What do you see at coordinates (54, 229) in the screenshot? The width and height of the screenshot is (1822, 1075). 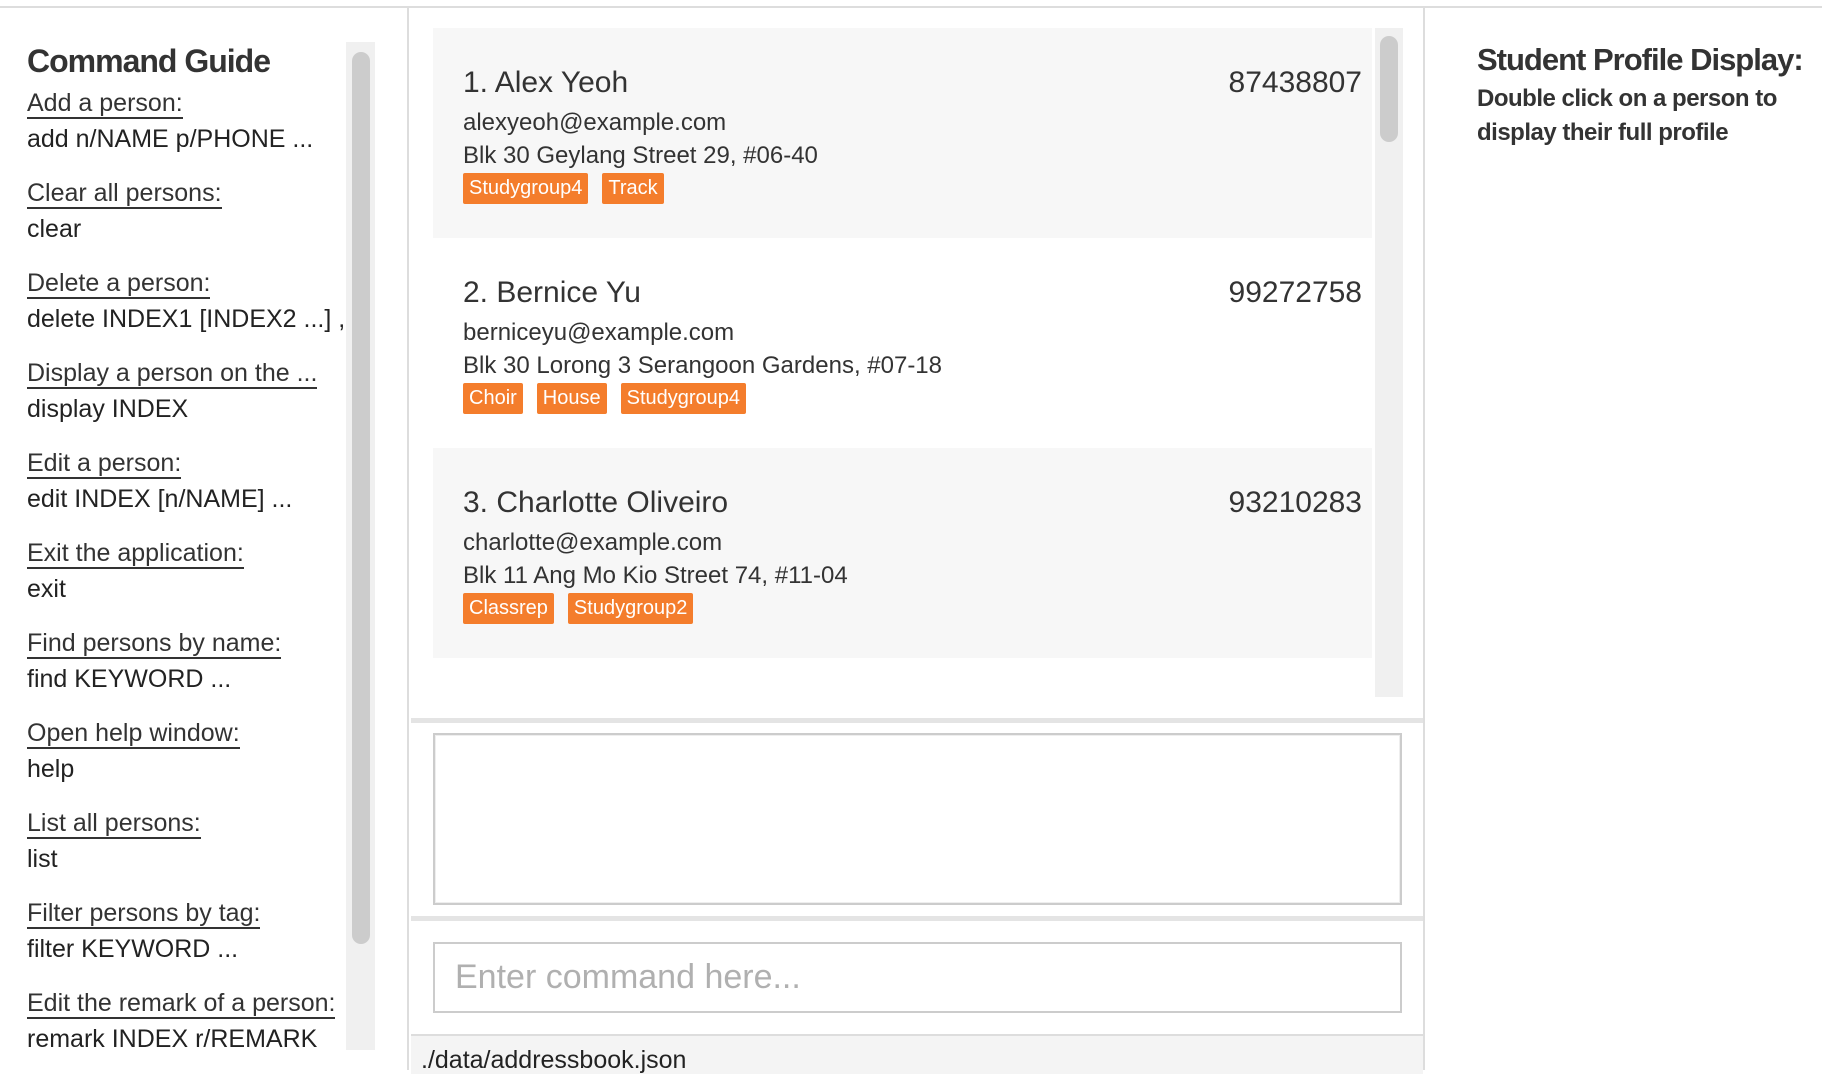 I see `guide-item-command: clear` at bounding box center [54, 229].